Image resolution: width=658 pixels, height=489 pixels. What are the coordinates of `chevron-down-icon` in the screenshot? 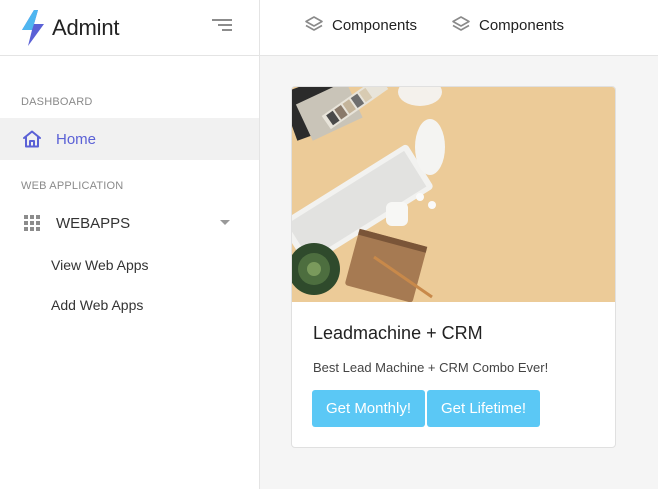 It's located at (225, 222).